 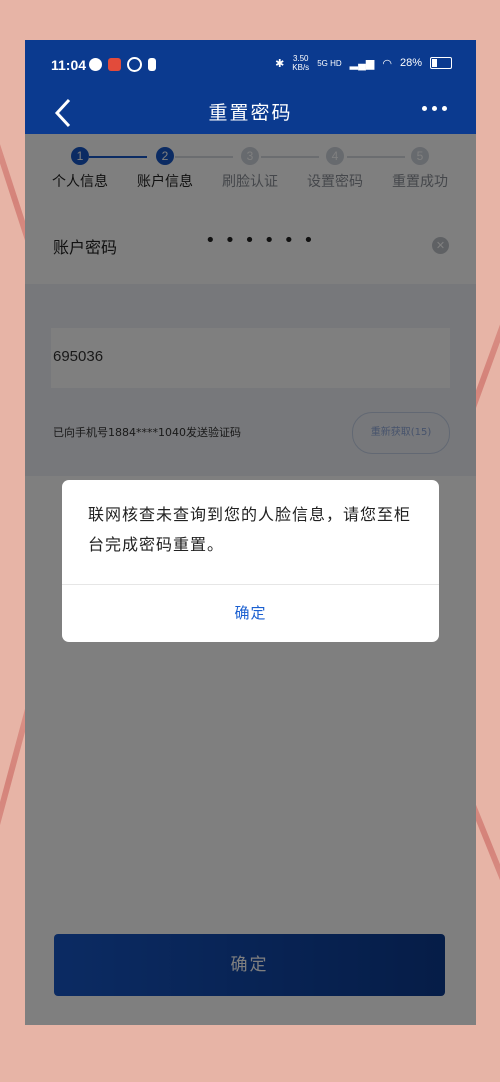 What do you see at coordinates (300, 58) in the screenshot?
I see `net-speed-value: 3.50` at bounding box center [300, 58].